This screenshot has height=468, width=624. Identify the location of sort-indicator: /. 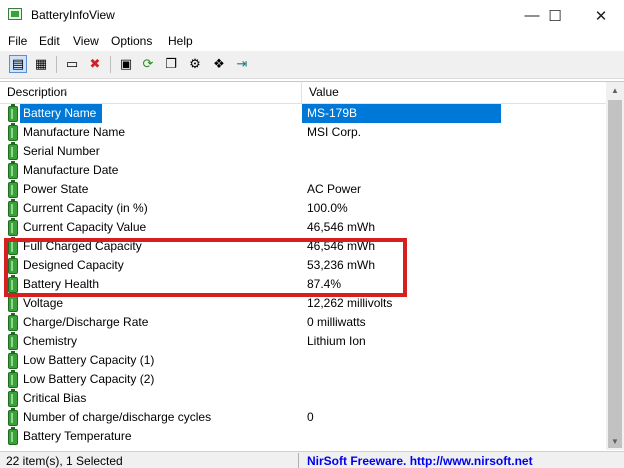
(65, 92).